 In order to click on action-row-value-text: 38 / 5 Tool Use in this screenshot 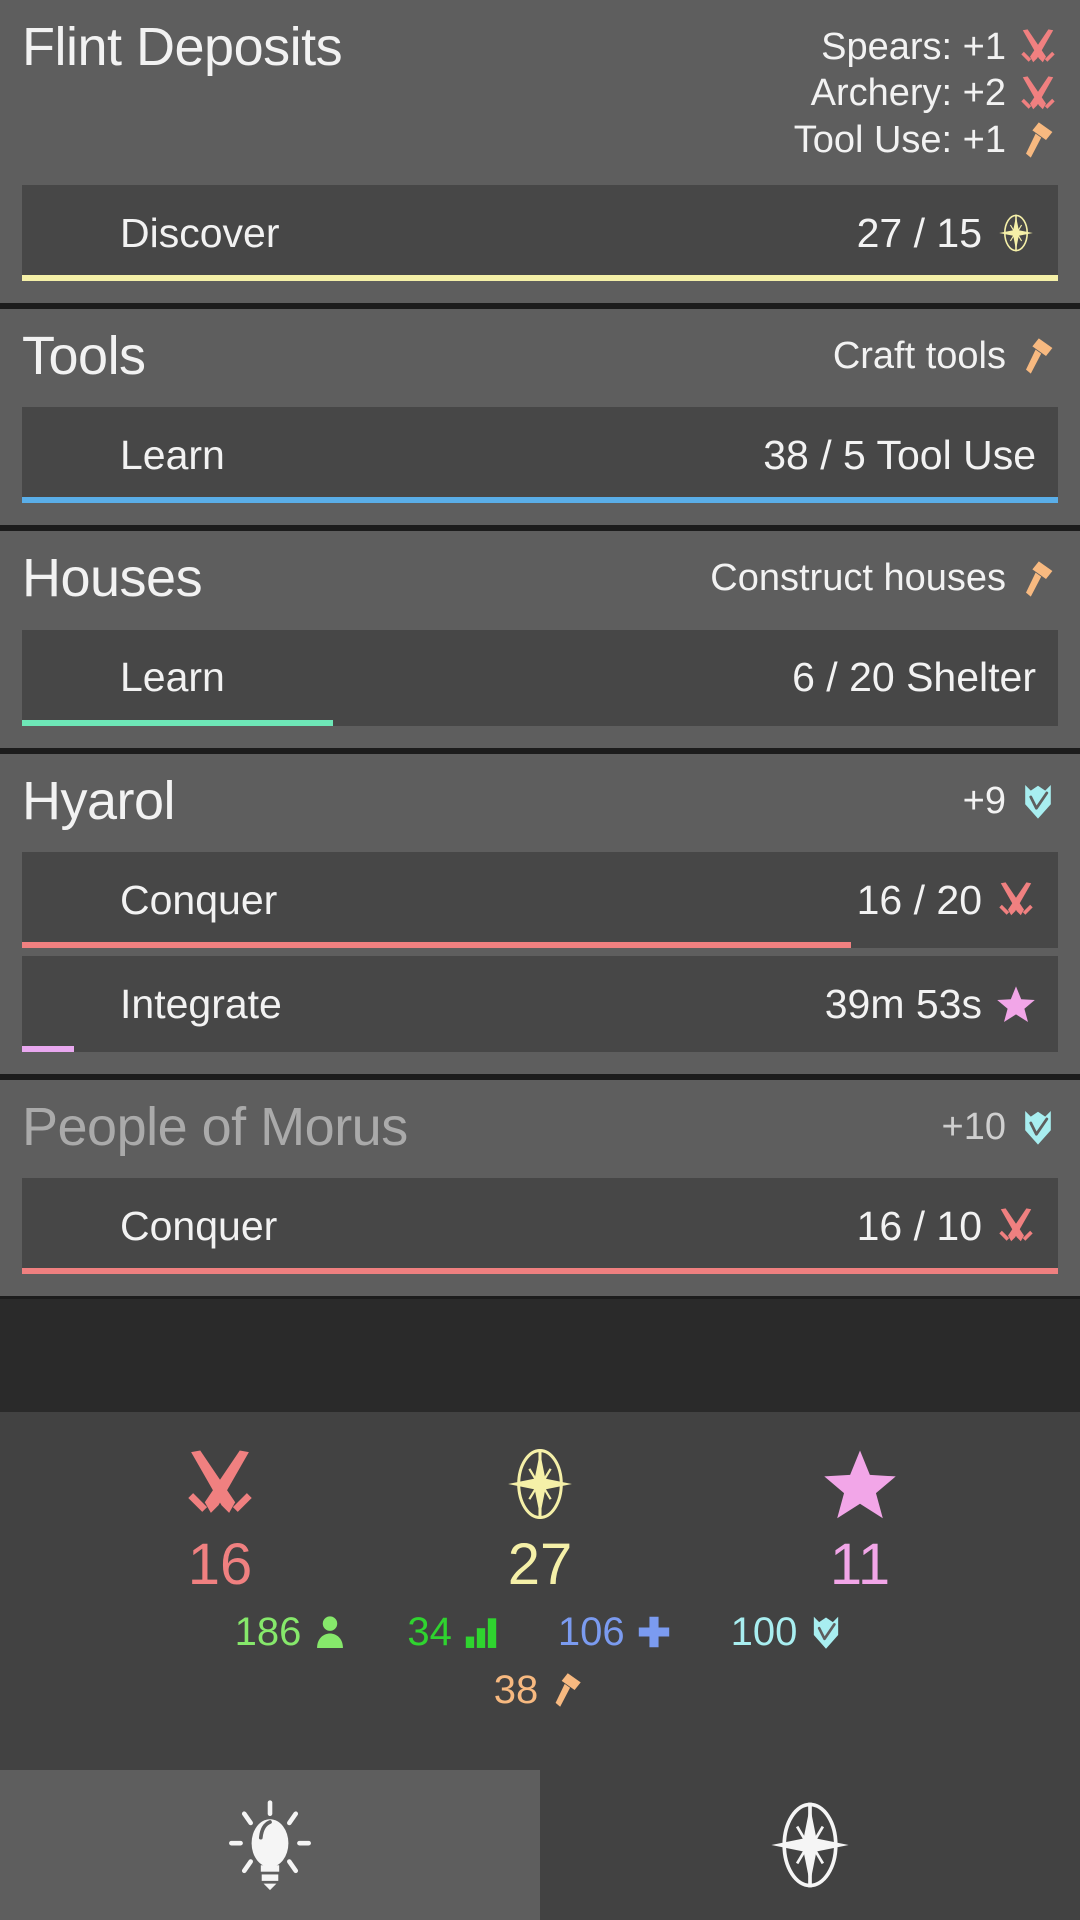, I will do `click(899, 454)`.